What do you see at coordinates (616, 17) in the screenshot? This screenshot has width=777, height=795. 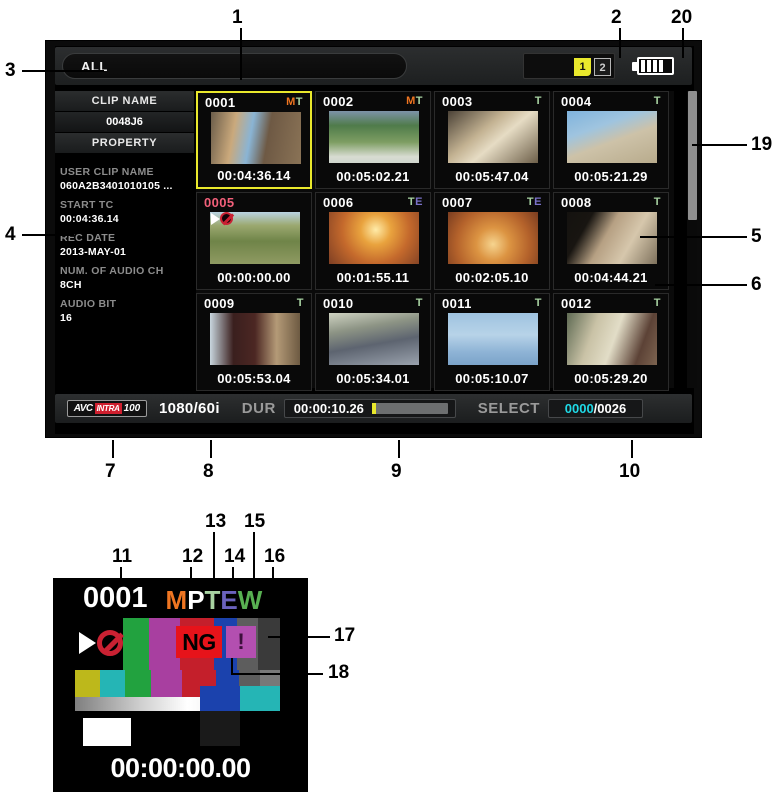 I see `callout-2: 2` at bounding box center [616, 17].